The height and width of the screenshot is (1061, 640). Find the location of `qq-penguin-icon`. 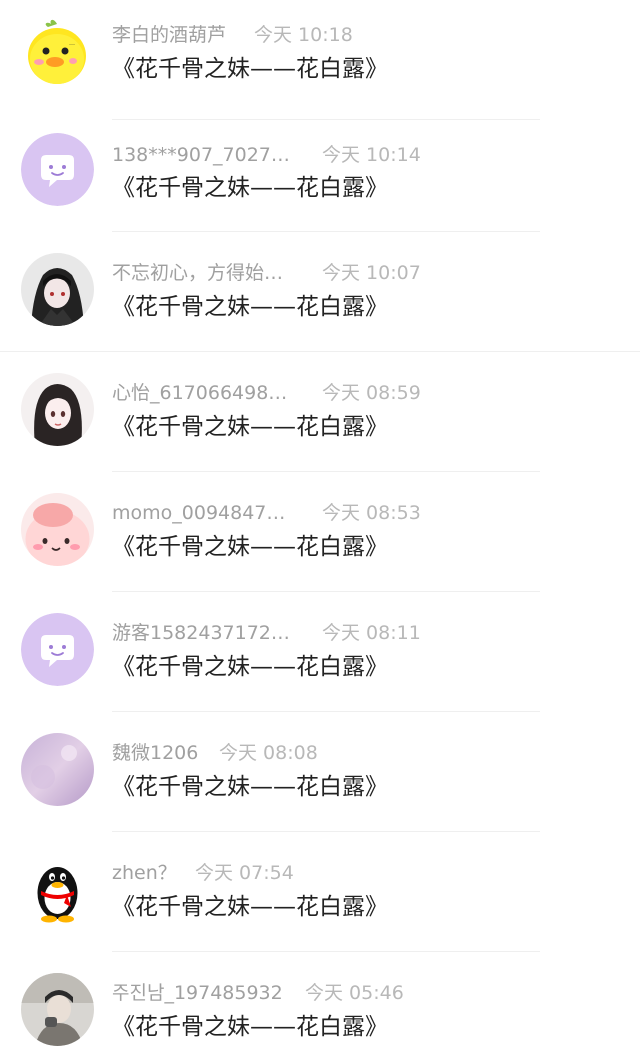

qq-penguin-icon is located at coordinates (57, 889).